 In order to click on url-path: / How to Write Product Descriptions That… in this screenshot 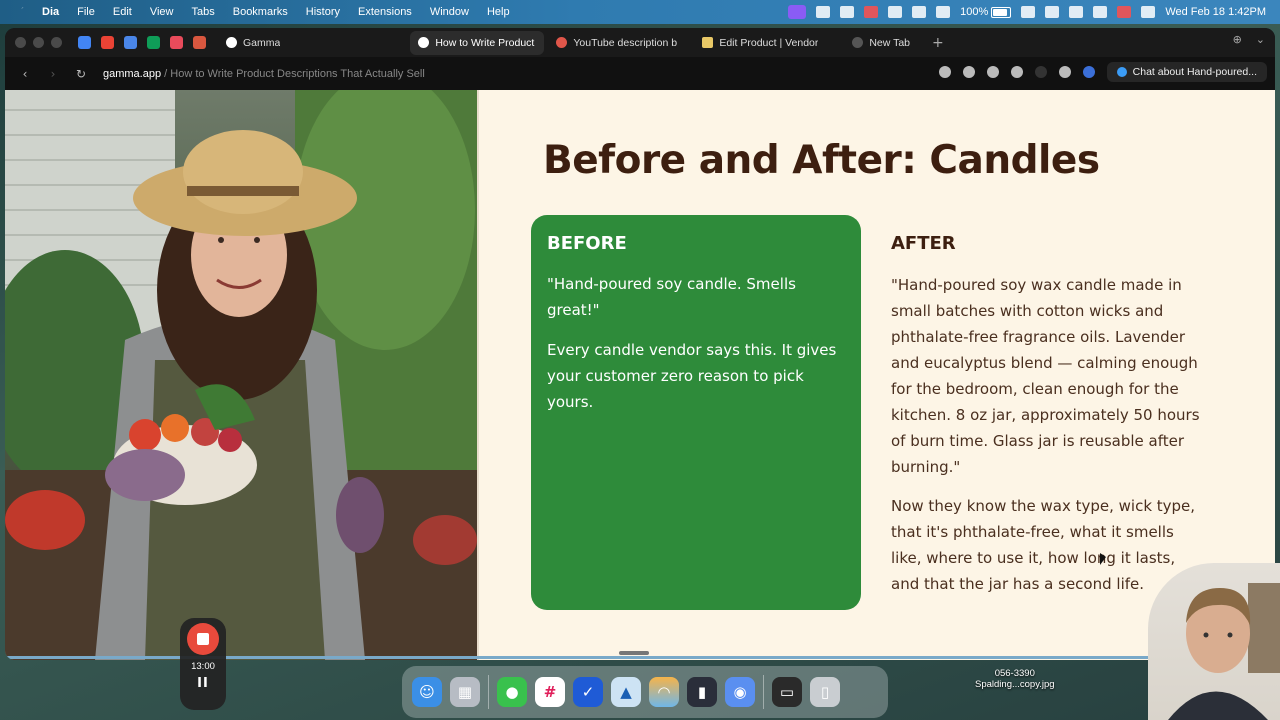, I will do `click(293, 73)`.